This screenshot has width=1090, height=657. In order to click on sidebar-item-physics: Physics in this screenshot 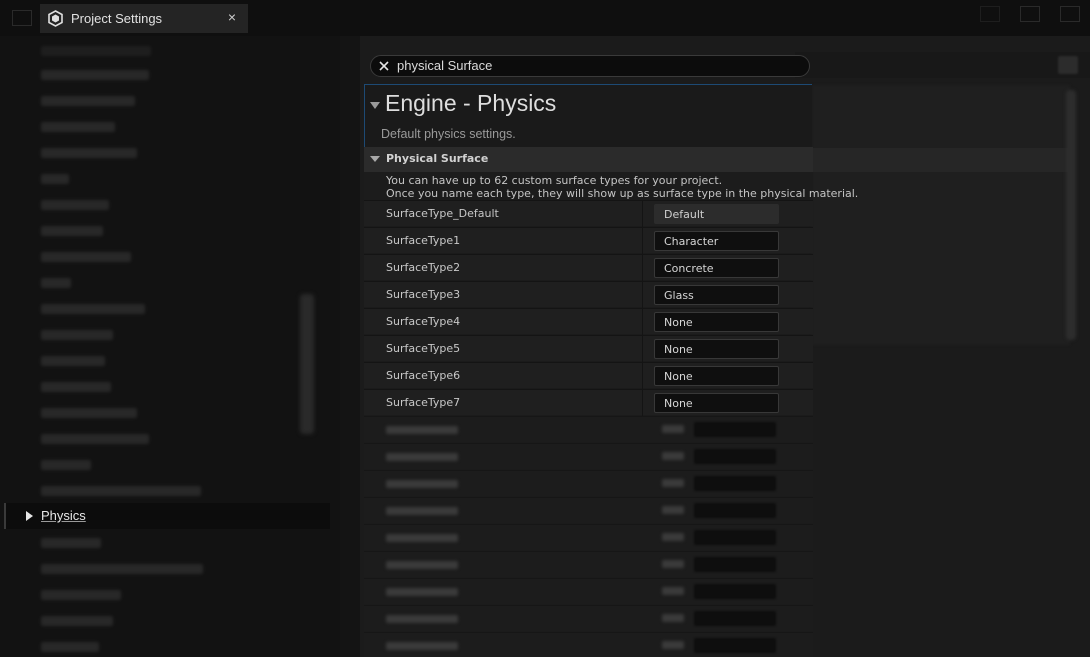, I will do `click(167, 516)`.